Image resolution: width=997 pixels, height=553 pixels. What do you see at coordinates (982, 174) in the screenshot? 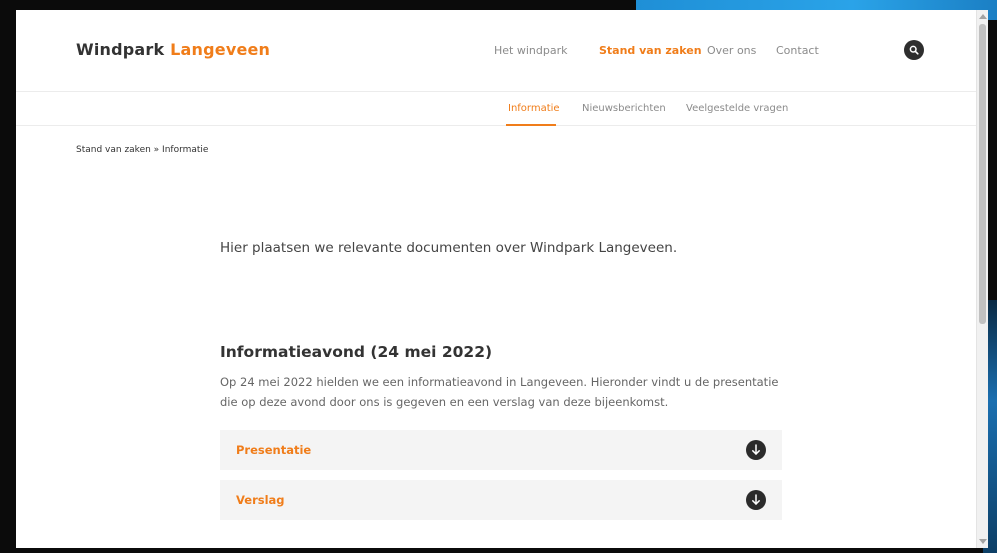
I see `scrollbar-thumb` at bounding box center [982, 174].